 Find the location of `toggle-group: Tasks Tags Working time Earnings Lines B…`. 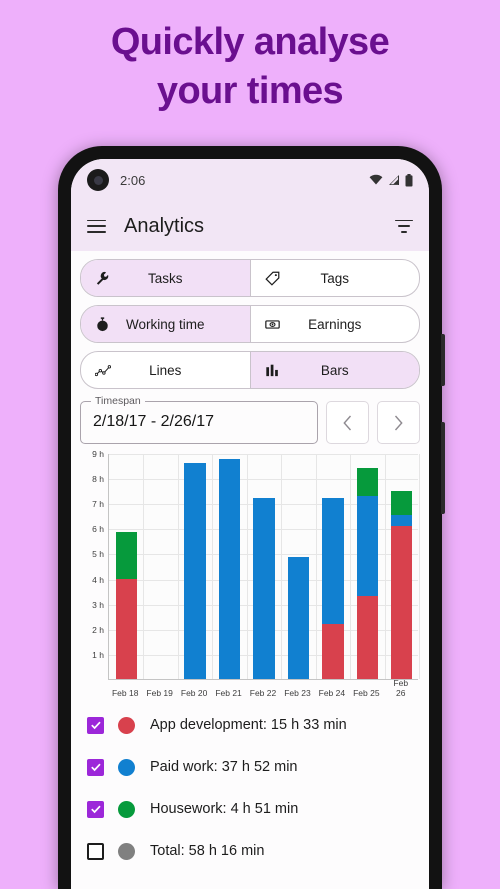

toggle-group: Tasks Tags Working time Earnings Lines B… is located at coordinates (250, 320).